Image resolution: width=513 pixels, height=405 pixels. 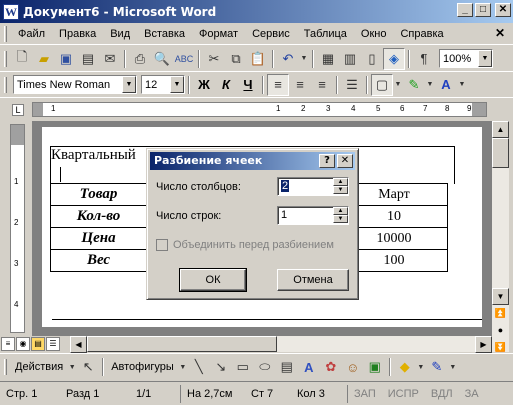 I want to click on autoshapes-menu: Автофигуры, so click(x=142, y=367).